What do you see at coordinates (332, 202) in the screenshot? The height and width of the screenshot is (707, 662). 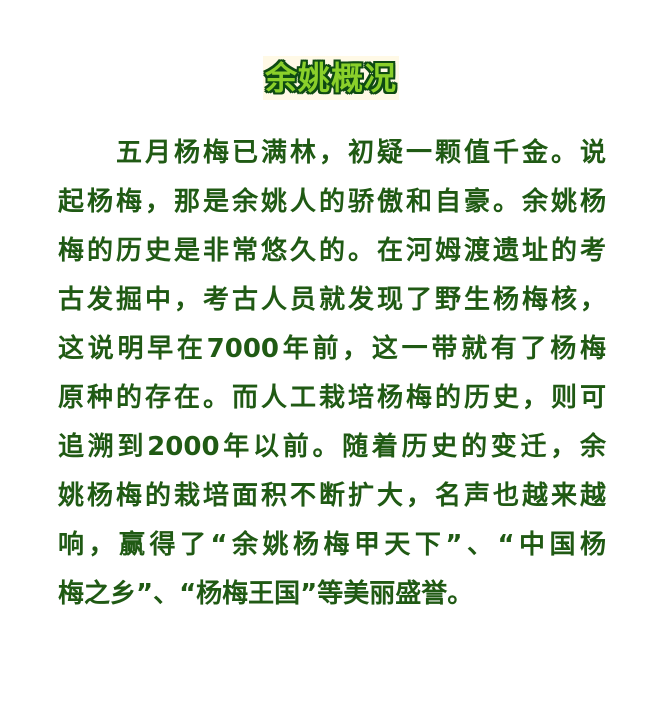 I see `paragraph-line: 起杨梅，那是余姚人的骄傲和自豪。余姚杨` at bounding box center [332, 202].